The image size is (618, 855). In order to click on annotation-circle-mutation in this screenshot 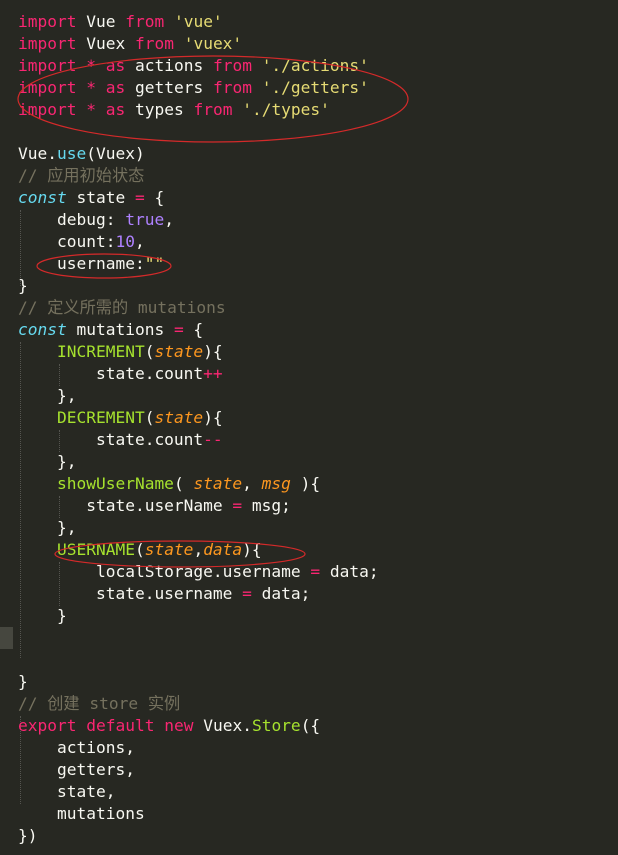, I will do `click(180, 554)`.